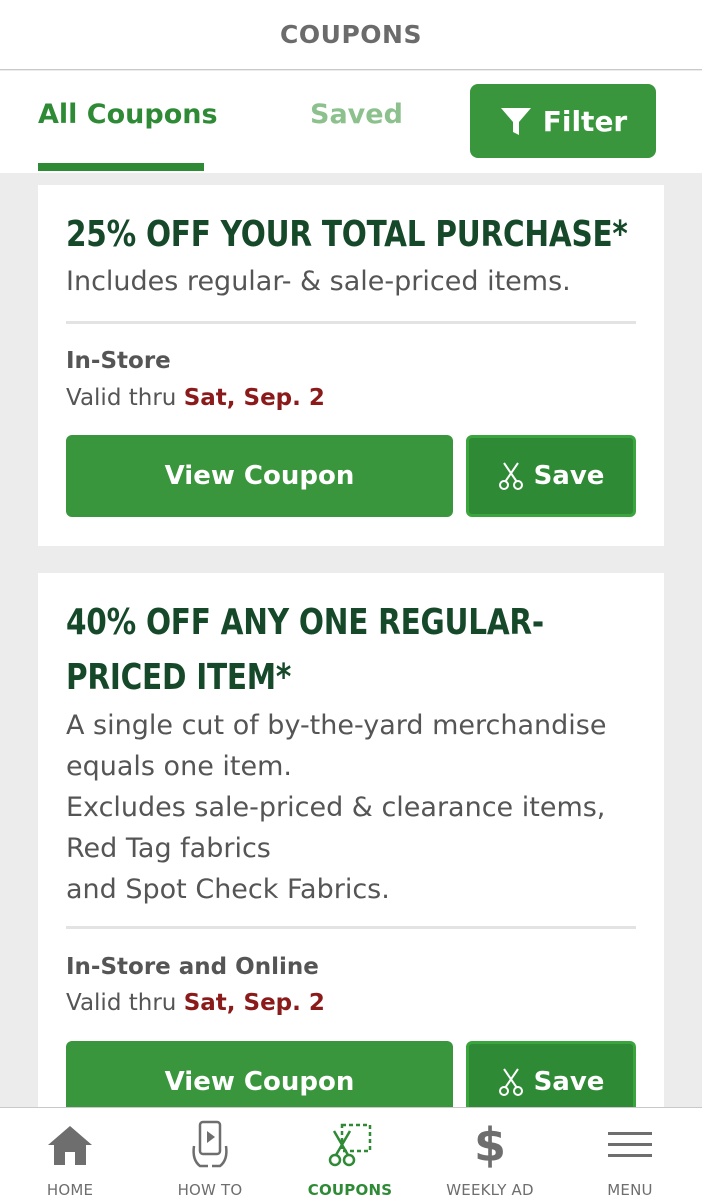 The image size is (702, 1200). Describe the element at coordinates (336, 807) in the screenshot. I see `coupon-description-line: Excludes sale-priced & clearance items,` at that location.